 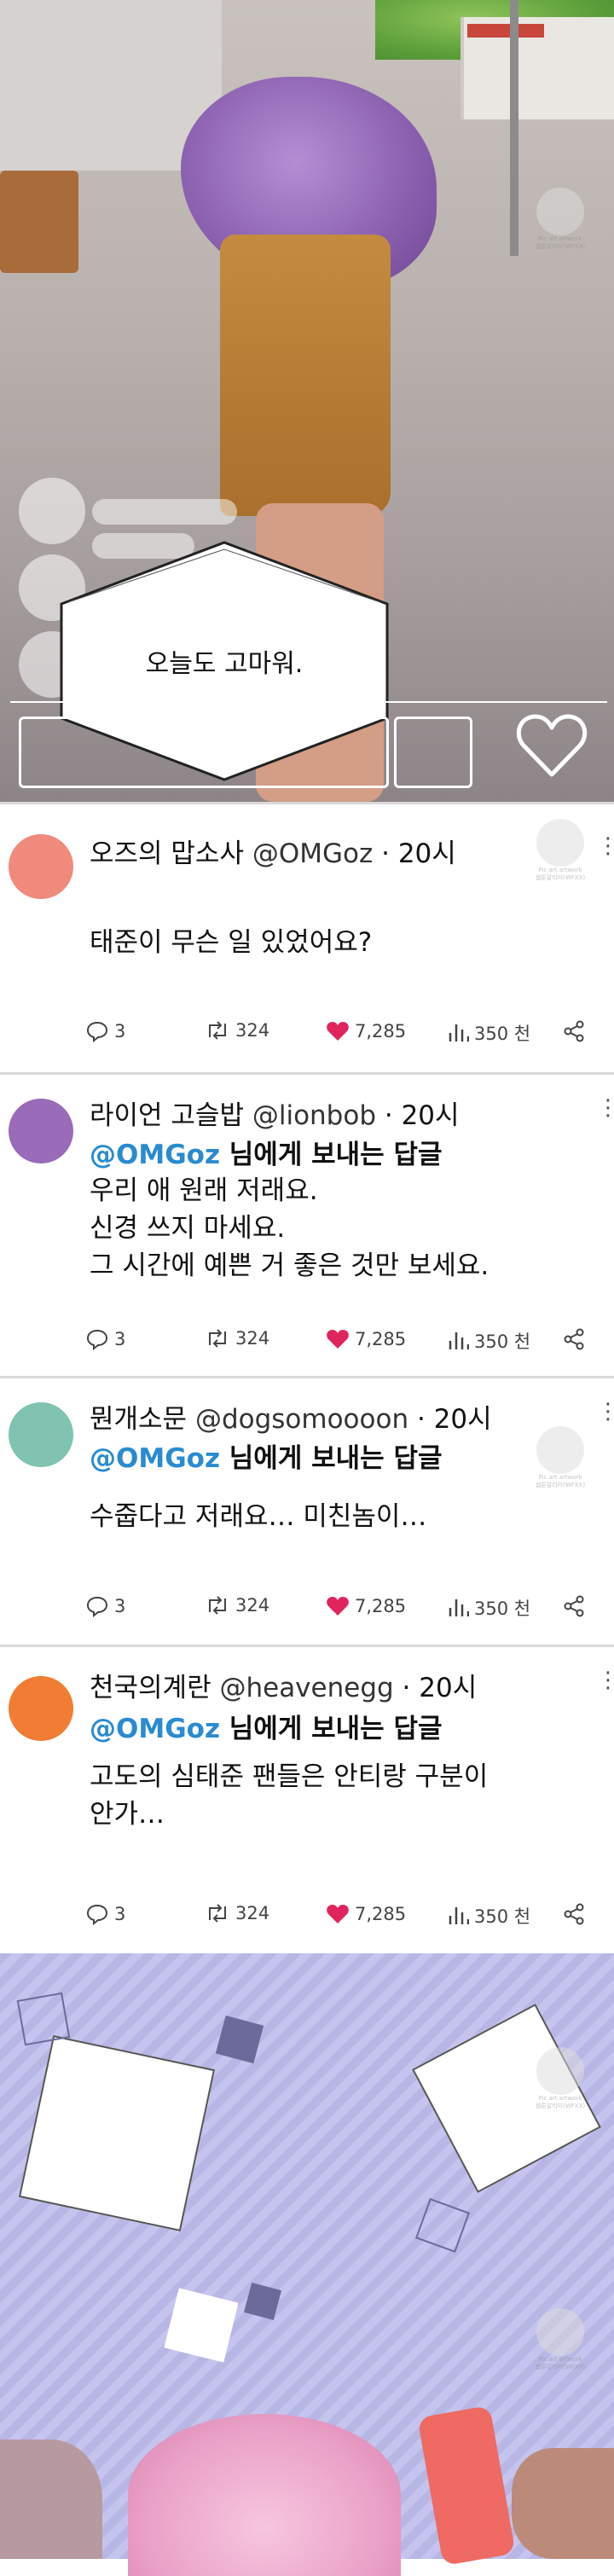 I want to click on character-hand, so click(x=563, y=2503).